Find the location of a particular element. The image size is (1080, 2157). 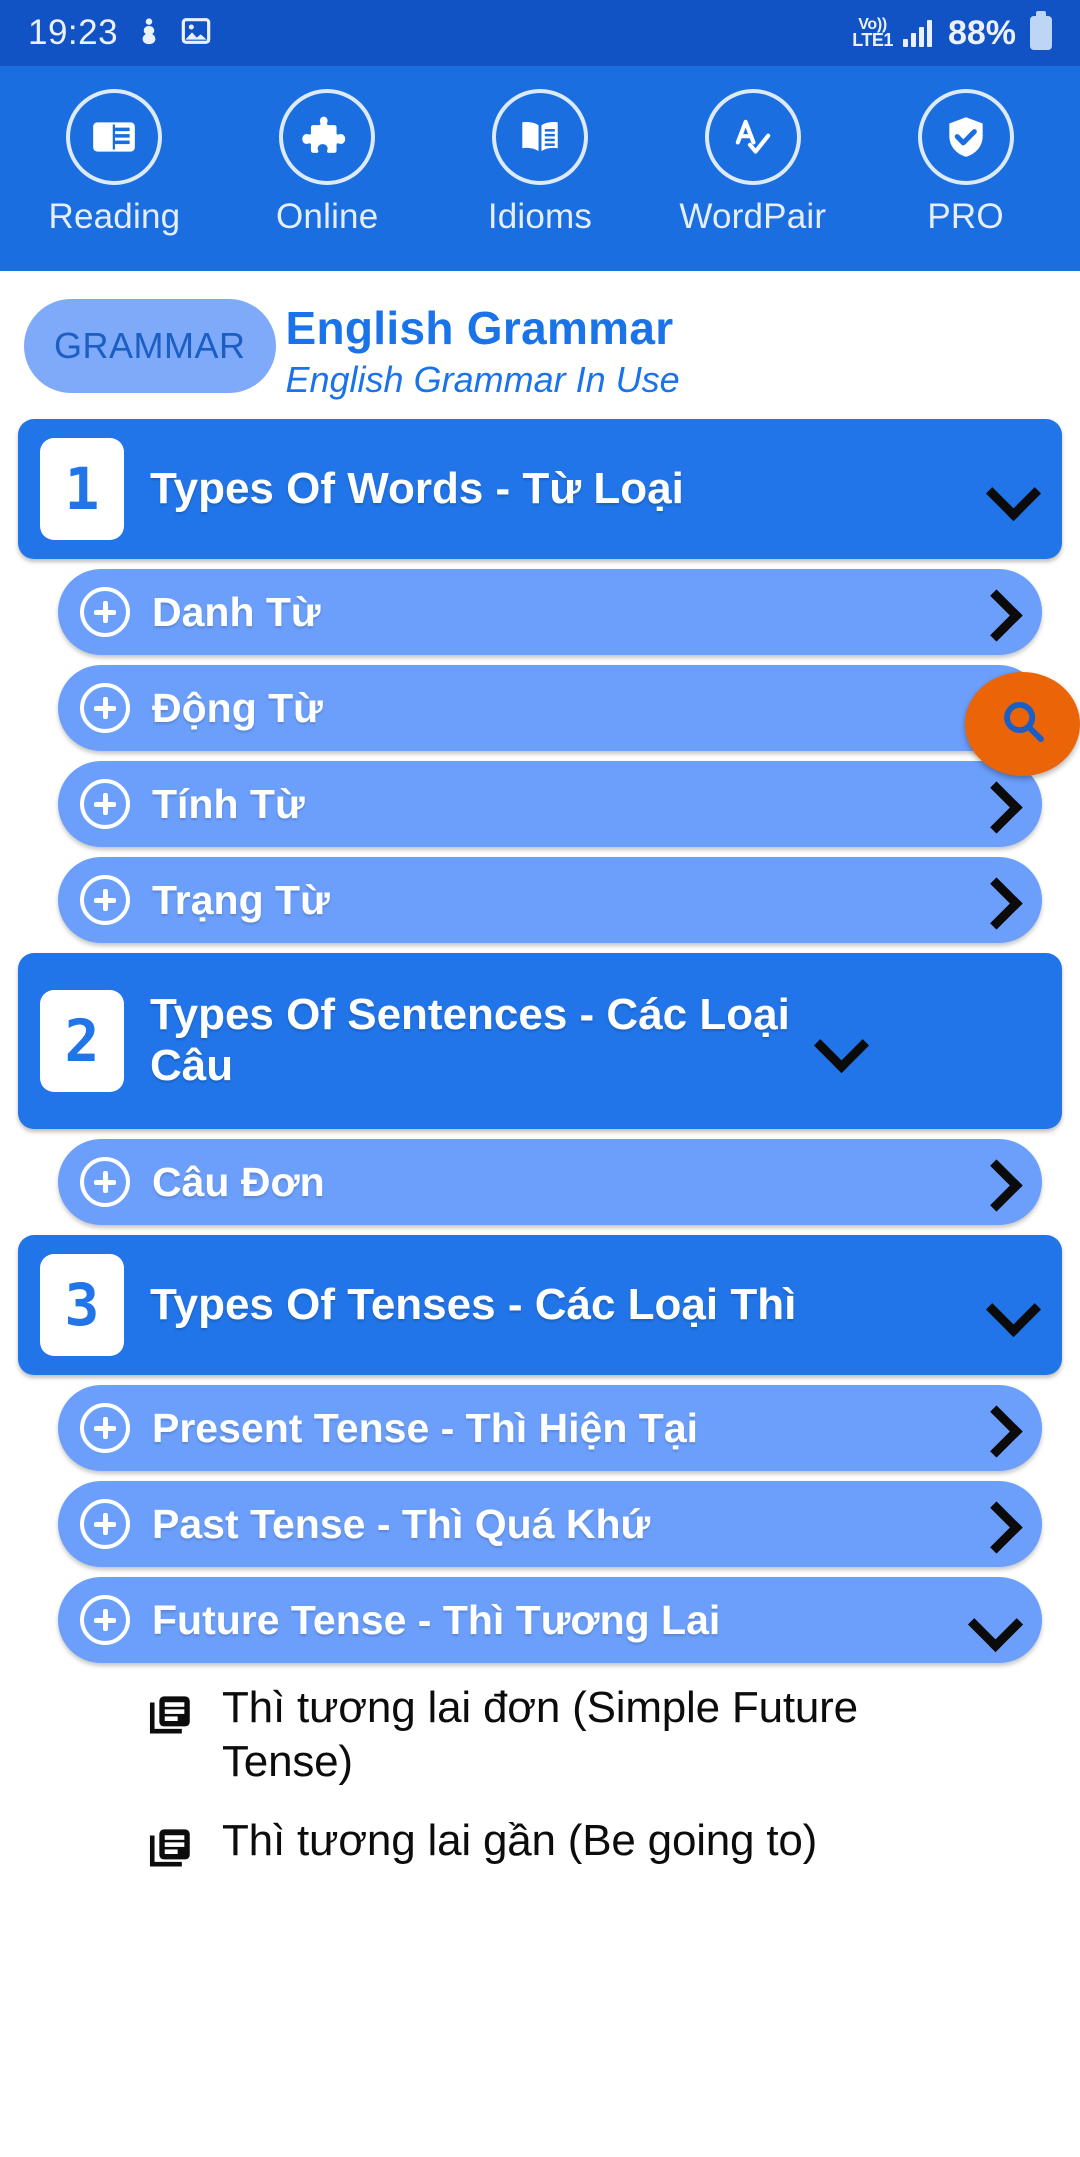

page-title: English Grammar is located at coordinates (479, 328).